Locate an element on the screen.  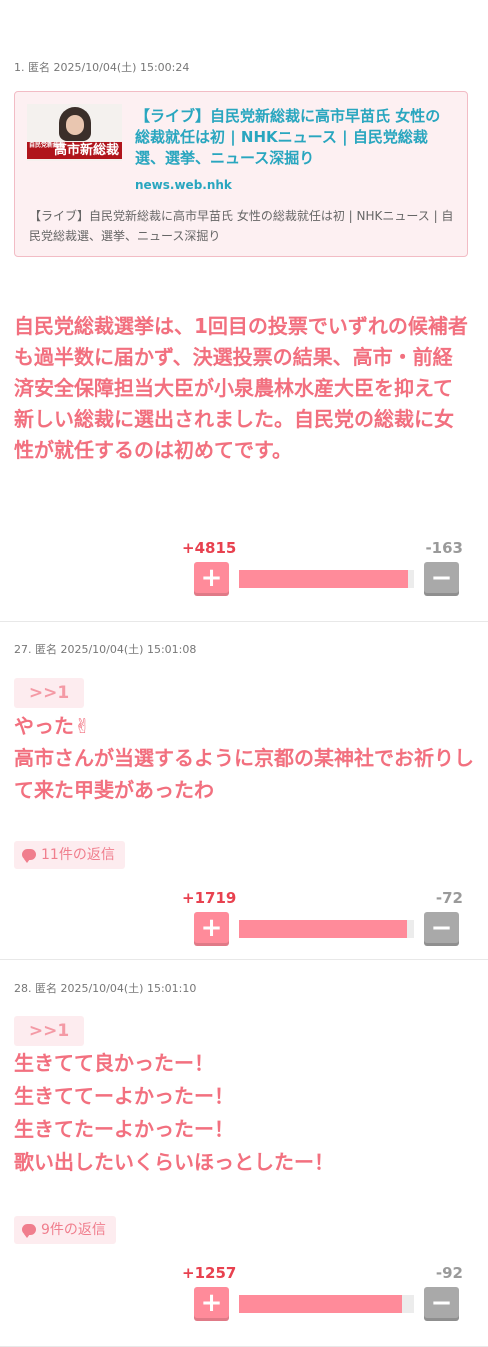
replies-count: 11件の返信 is located at coordinates (78, 855).